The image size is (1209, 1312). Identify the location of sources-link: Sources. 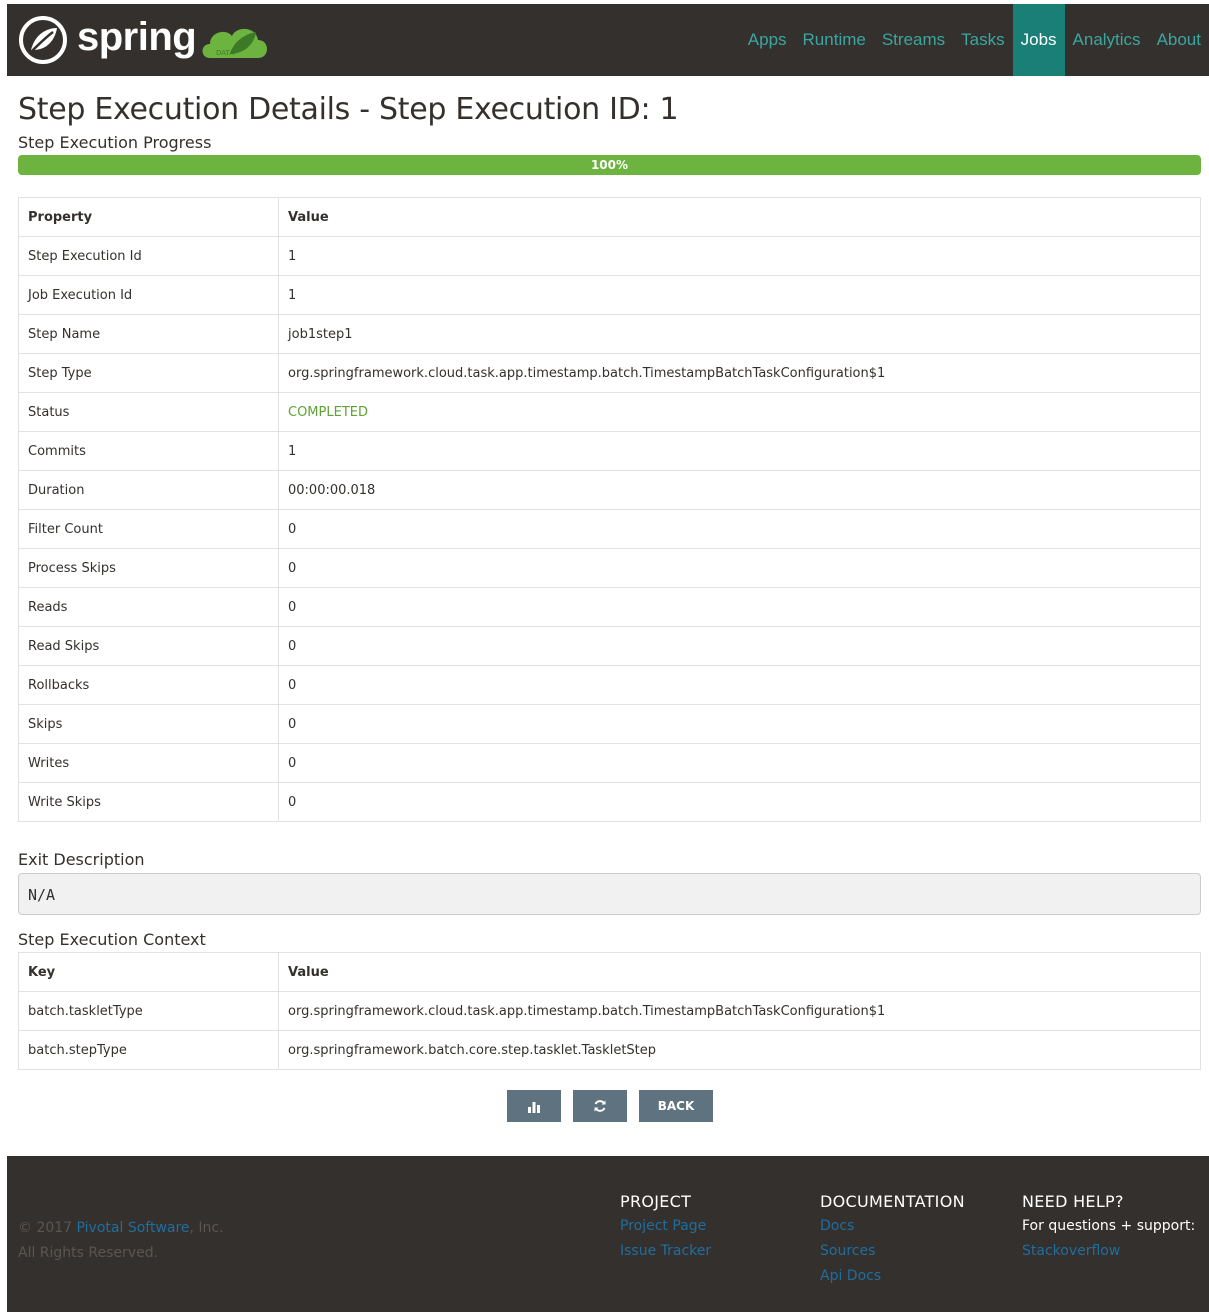
(892, 1251).